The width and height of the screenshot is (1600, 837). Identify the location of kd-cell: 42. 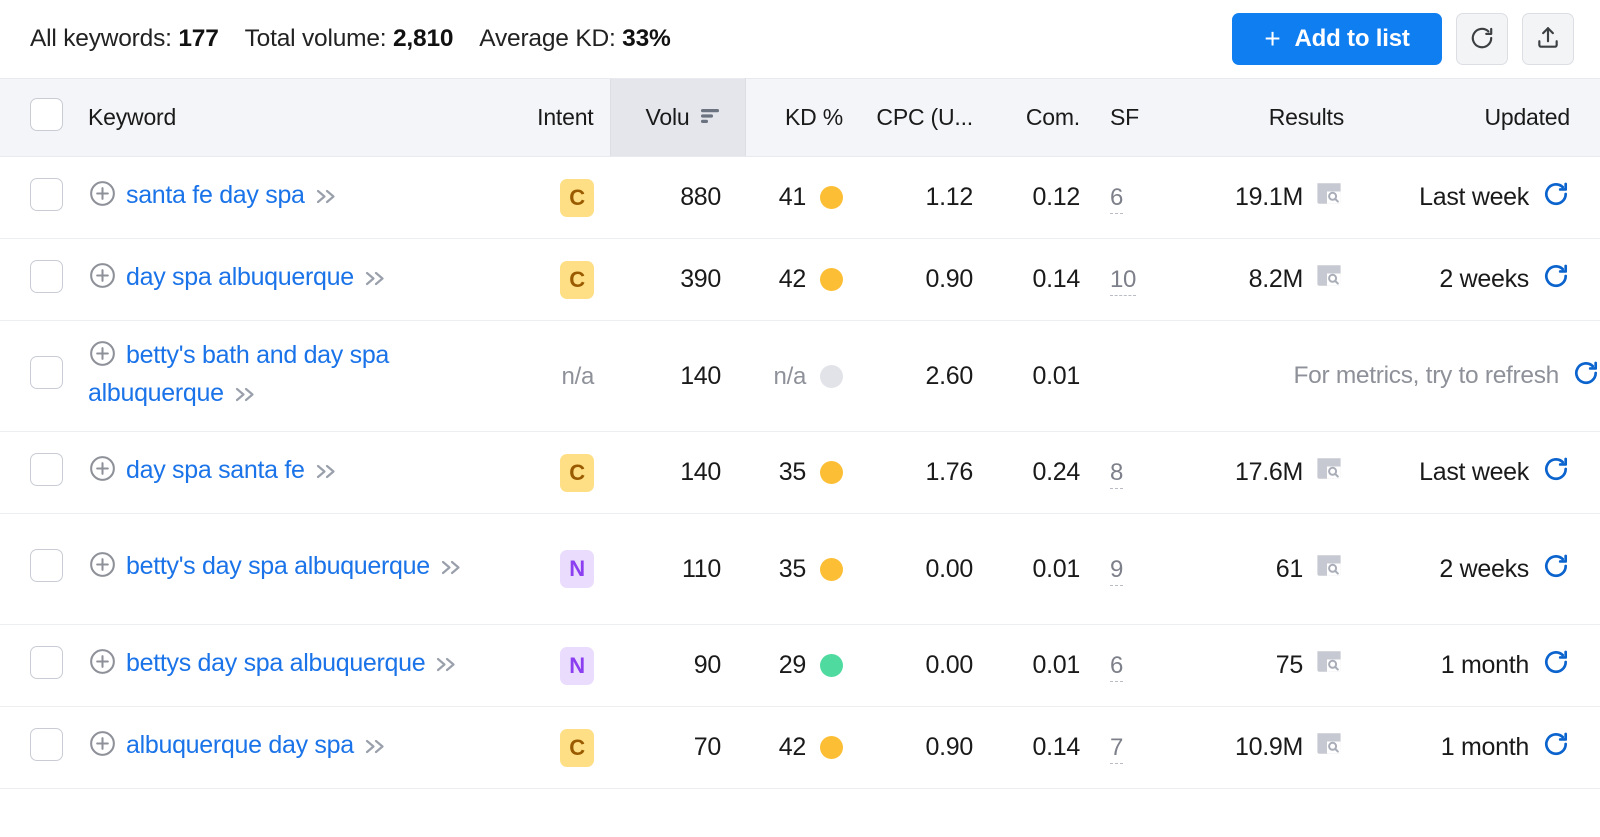
(805, 279).